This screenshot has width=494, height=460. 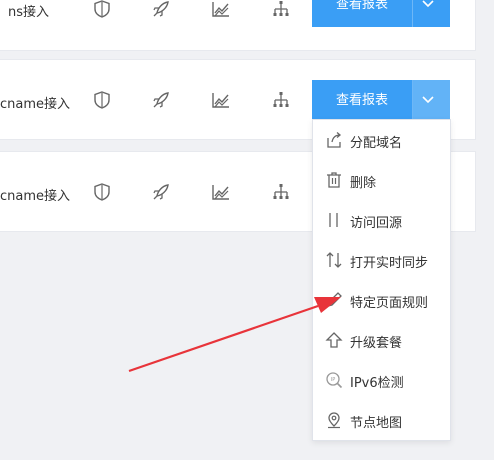 What do you see at coordinates (389, 303) in the screenshot?
I see `menu-item-label: 特定页面规则` at bounding box center [389, 303].